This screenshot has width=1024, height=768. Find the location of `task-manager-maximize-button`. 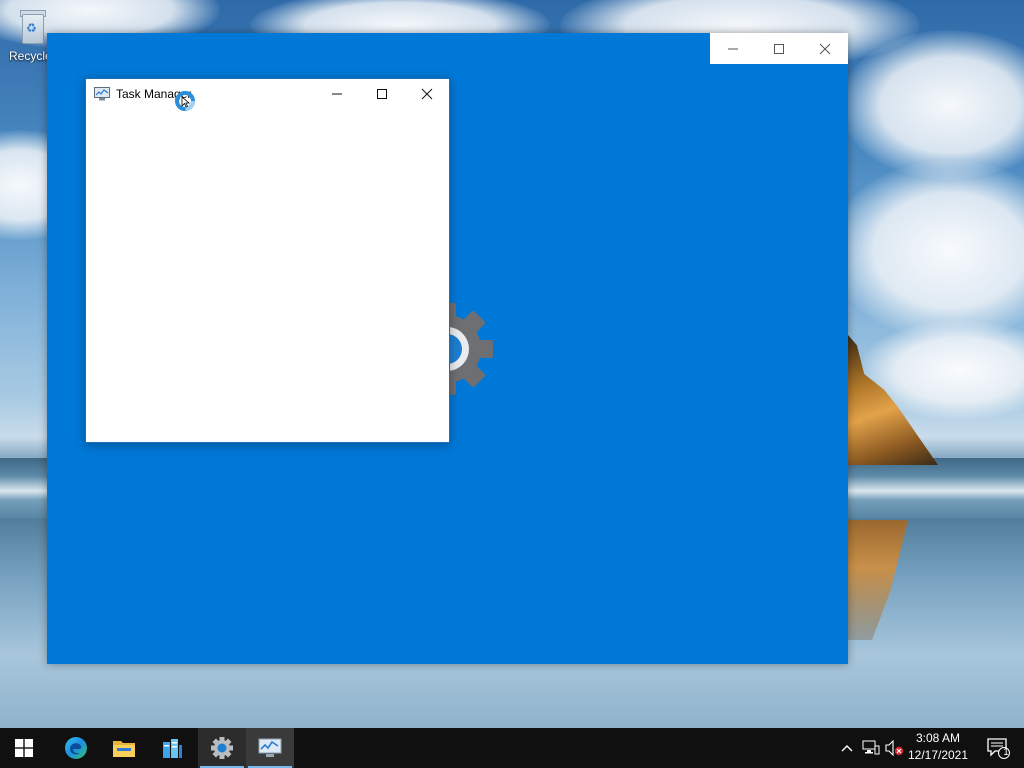

task-manager-maximize-button is located at coordinates (381, 94).